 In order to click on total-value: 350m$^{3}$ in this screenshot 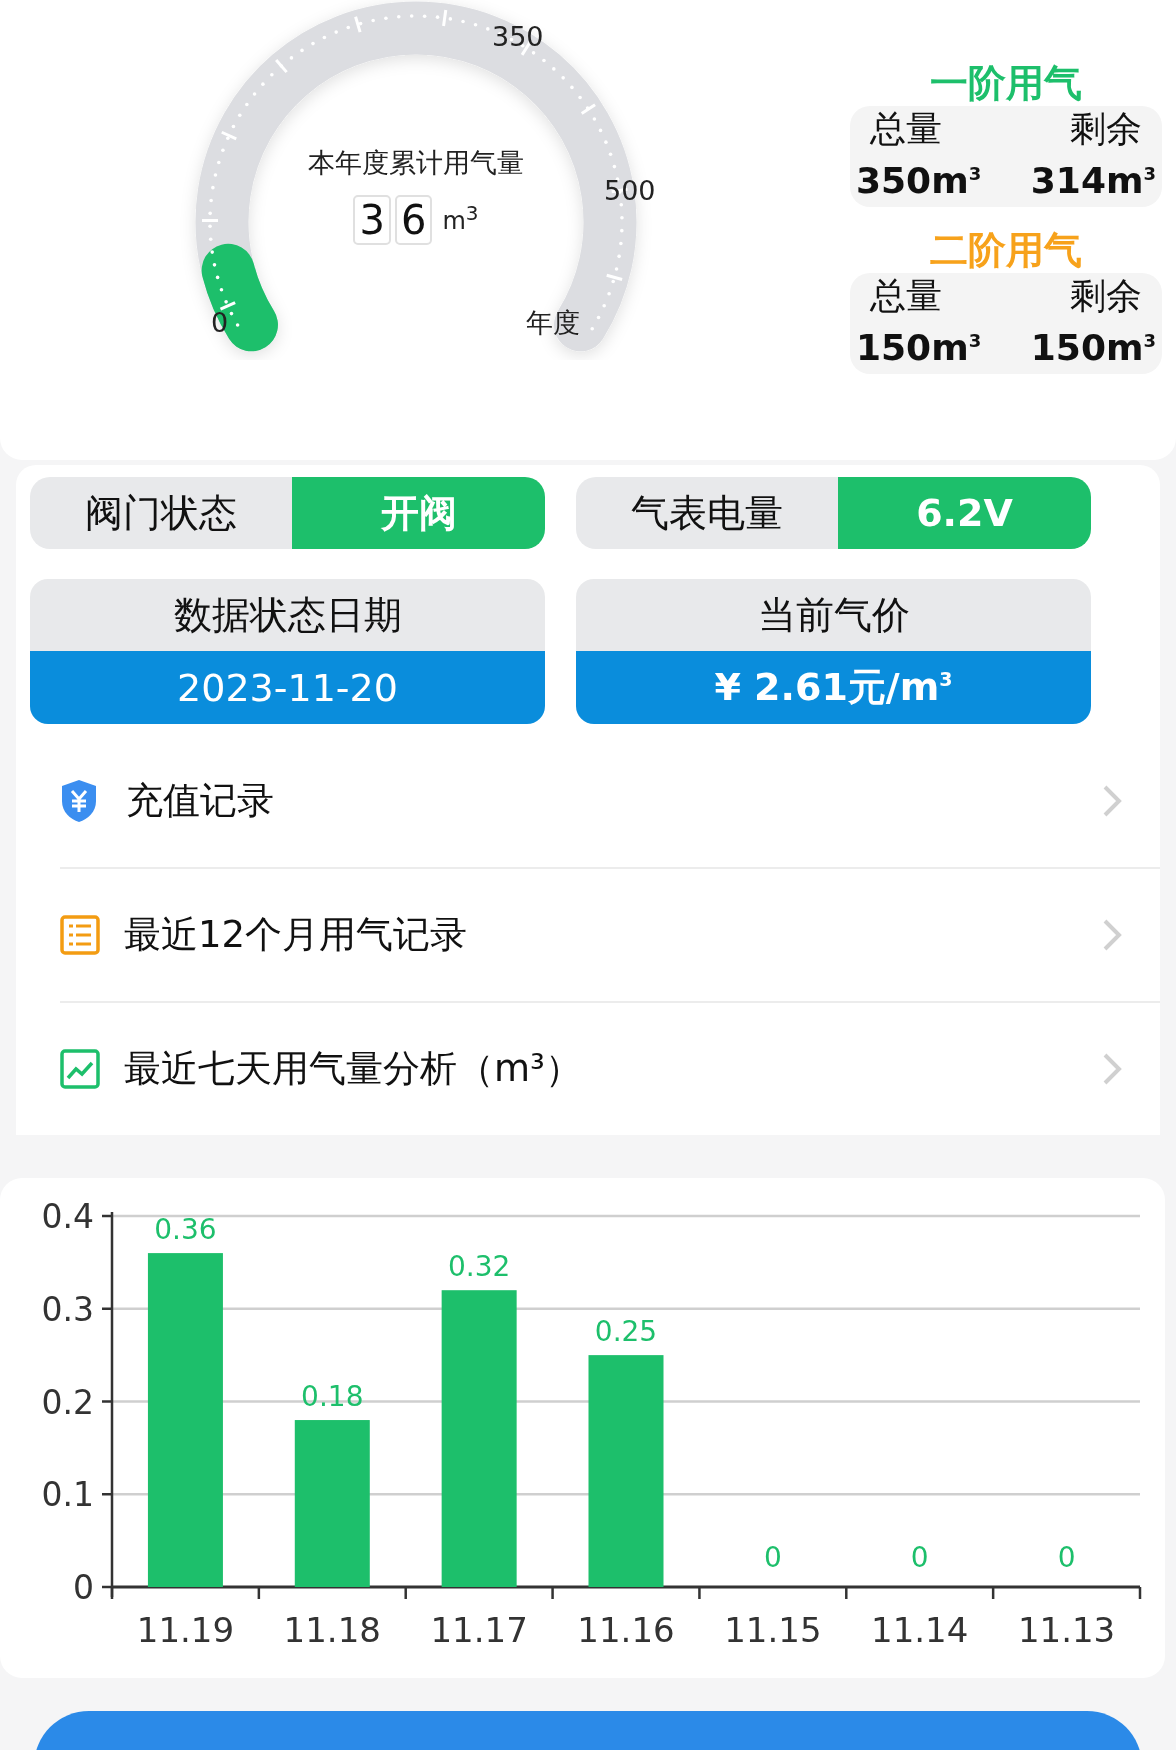, I will do `click(919, 181)`.